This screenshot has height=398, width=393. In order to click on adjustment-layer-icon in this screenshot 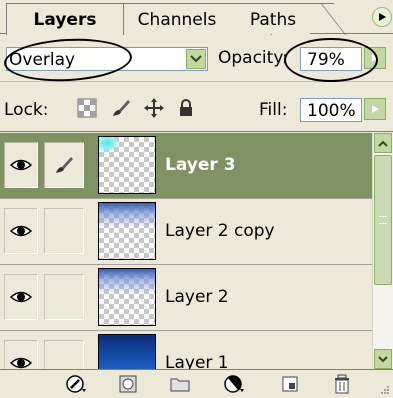, I will do `click(234, 384)`.